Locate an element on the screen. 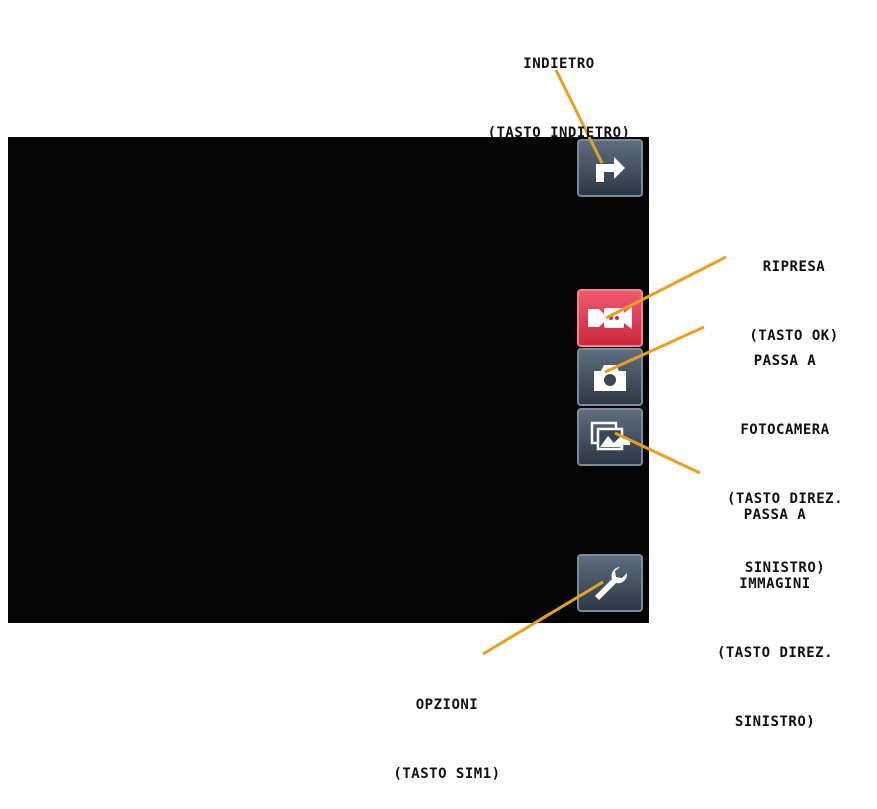 This screenshot has height=809, width=877. label-options: OPZIONI (TASTO SIM1) is located at coordinates (447, 728).